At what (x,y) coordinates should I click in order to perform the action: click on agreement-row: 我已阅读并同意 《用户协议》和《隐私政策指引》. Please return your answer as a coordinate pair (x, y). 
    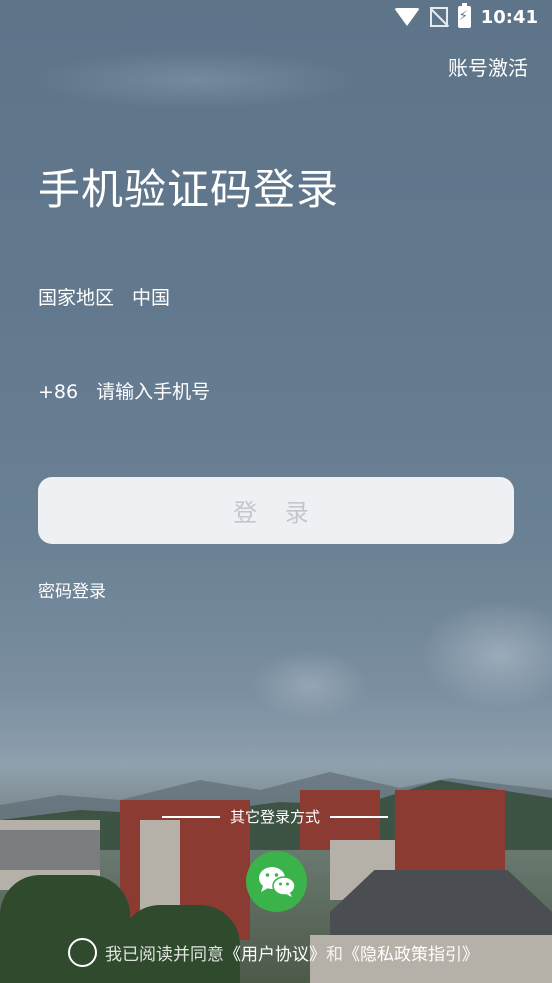
    Looking at the image, I should click on (273, 952).